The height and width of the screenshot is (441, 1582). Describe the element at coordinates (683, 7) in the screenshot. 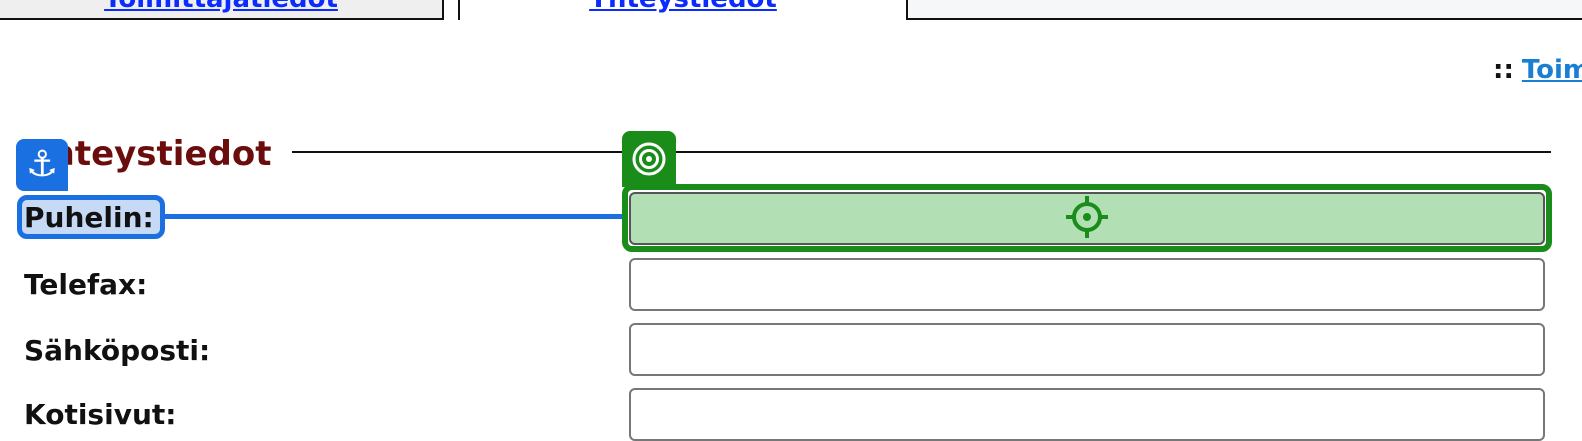

I see `tab-yhteystiedot-link: Yhteystiedot` at that location.